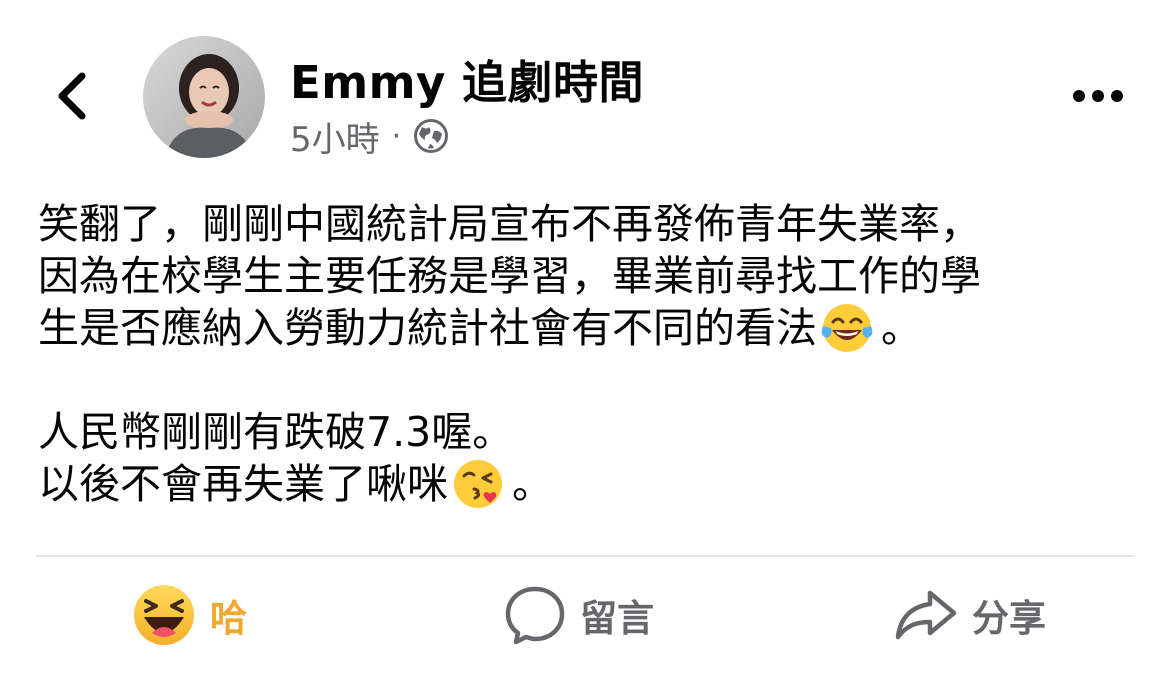 This screenshot has height=674, width=1170. I want to click on avatar-image, so click(204, 97).